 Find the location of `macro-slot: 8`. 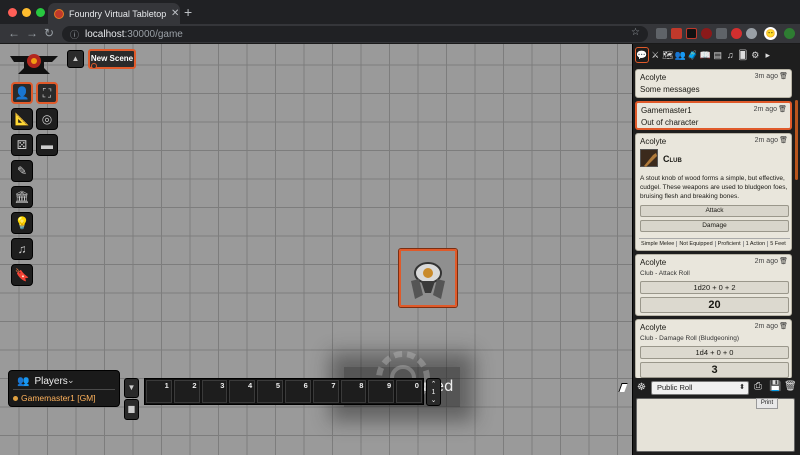

macro-slot: 8 is located at coordinates (353, 391).